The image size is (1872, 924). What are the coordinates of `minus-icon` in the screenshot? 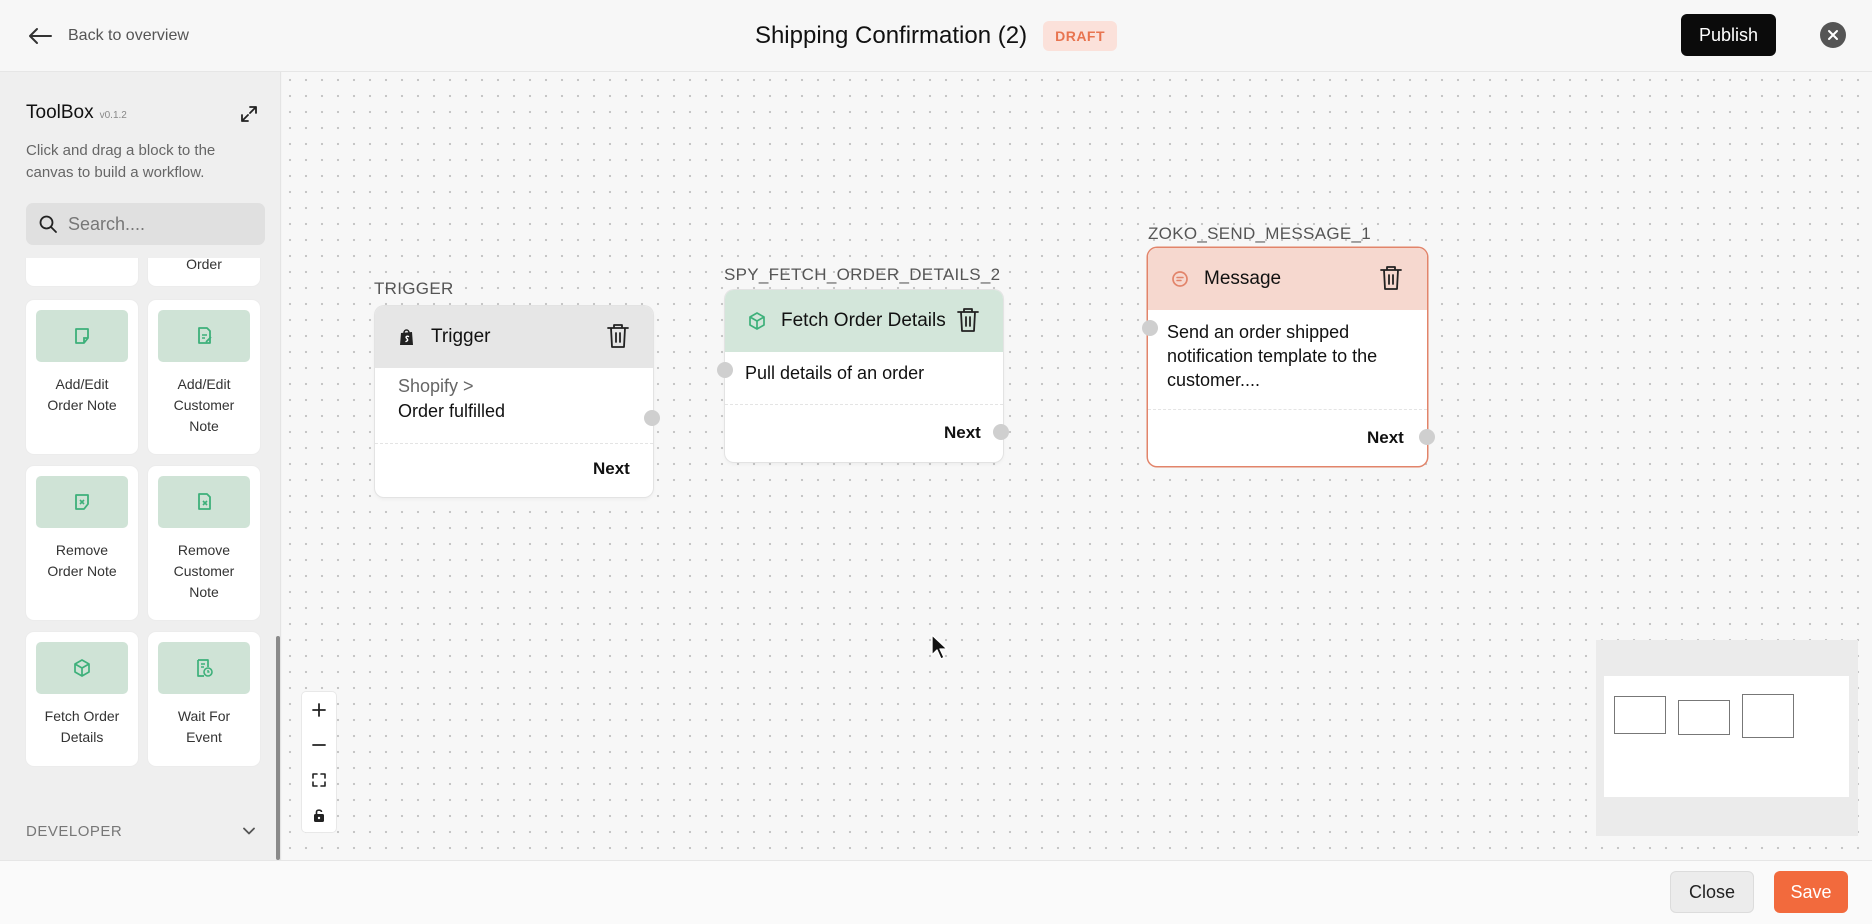 It's located at (319, 744).